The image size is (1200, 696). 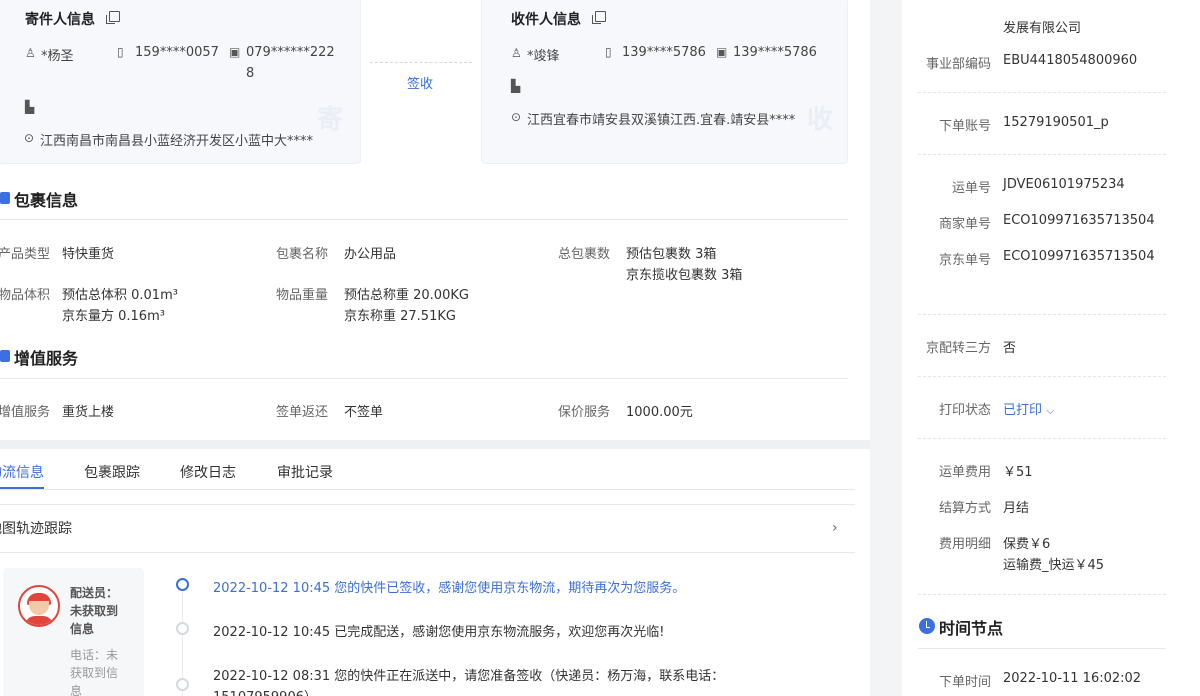 I want to click on weight-label: 物品重量, so click(x=302, y=295).